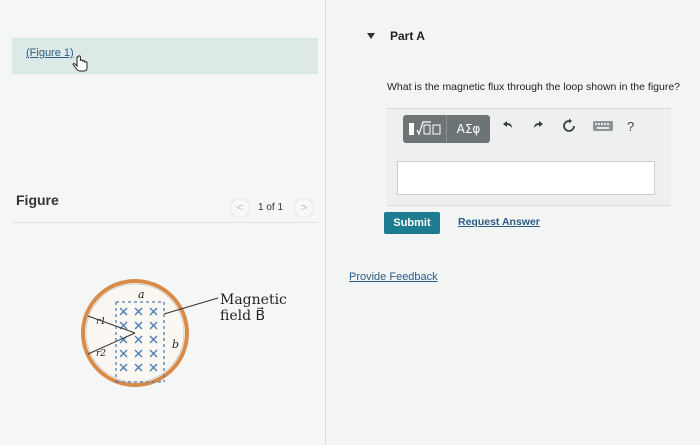 This screenshot has height=445, width=700. Describe the element at coordinates (569, 126) in the screenshot. I see `reset-icon` at that location.